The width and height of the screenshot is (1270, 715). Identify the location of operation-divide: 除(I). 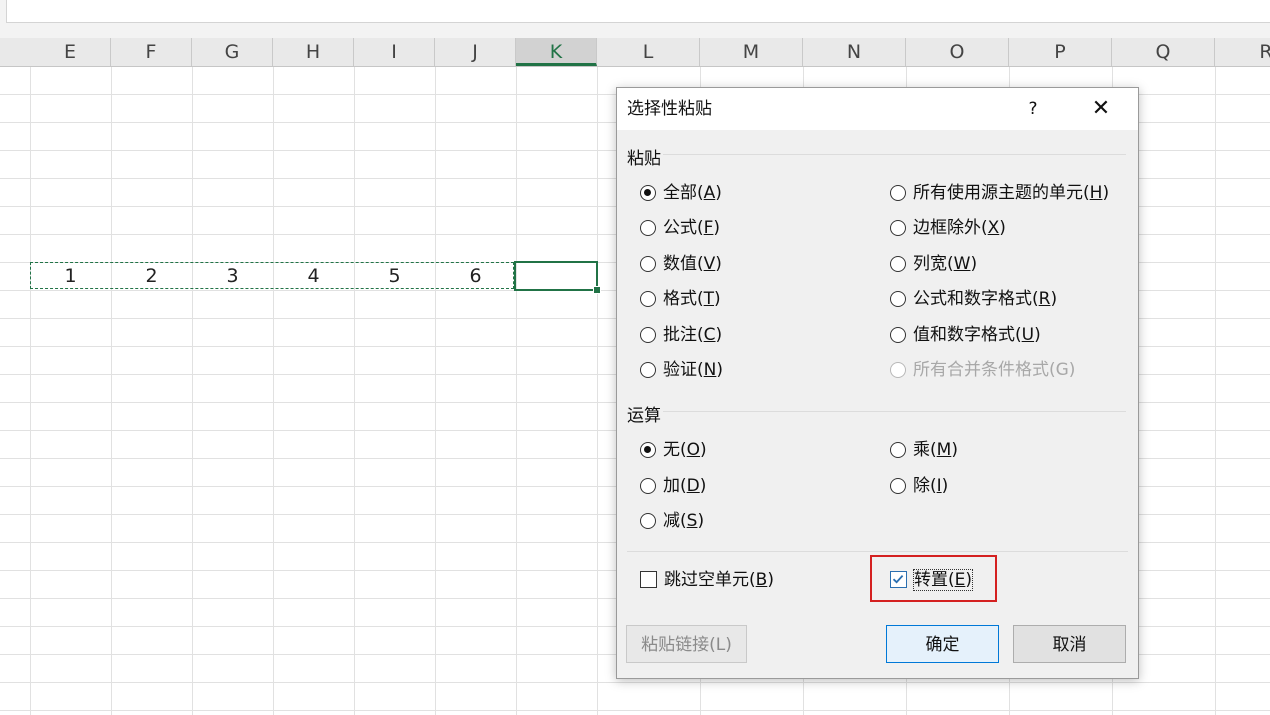
(919, 486).